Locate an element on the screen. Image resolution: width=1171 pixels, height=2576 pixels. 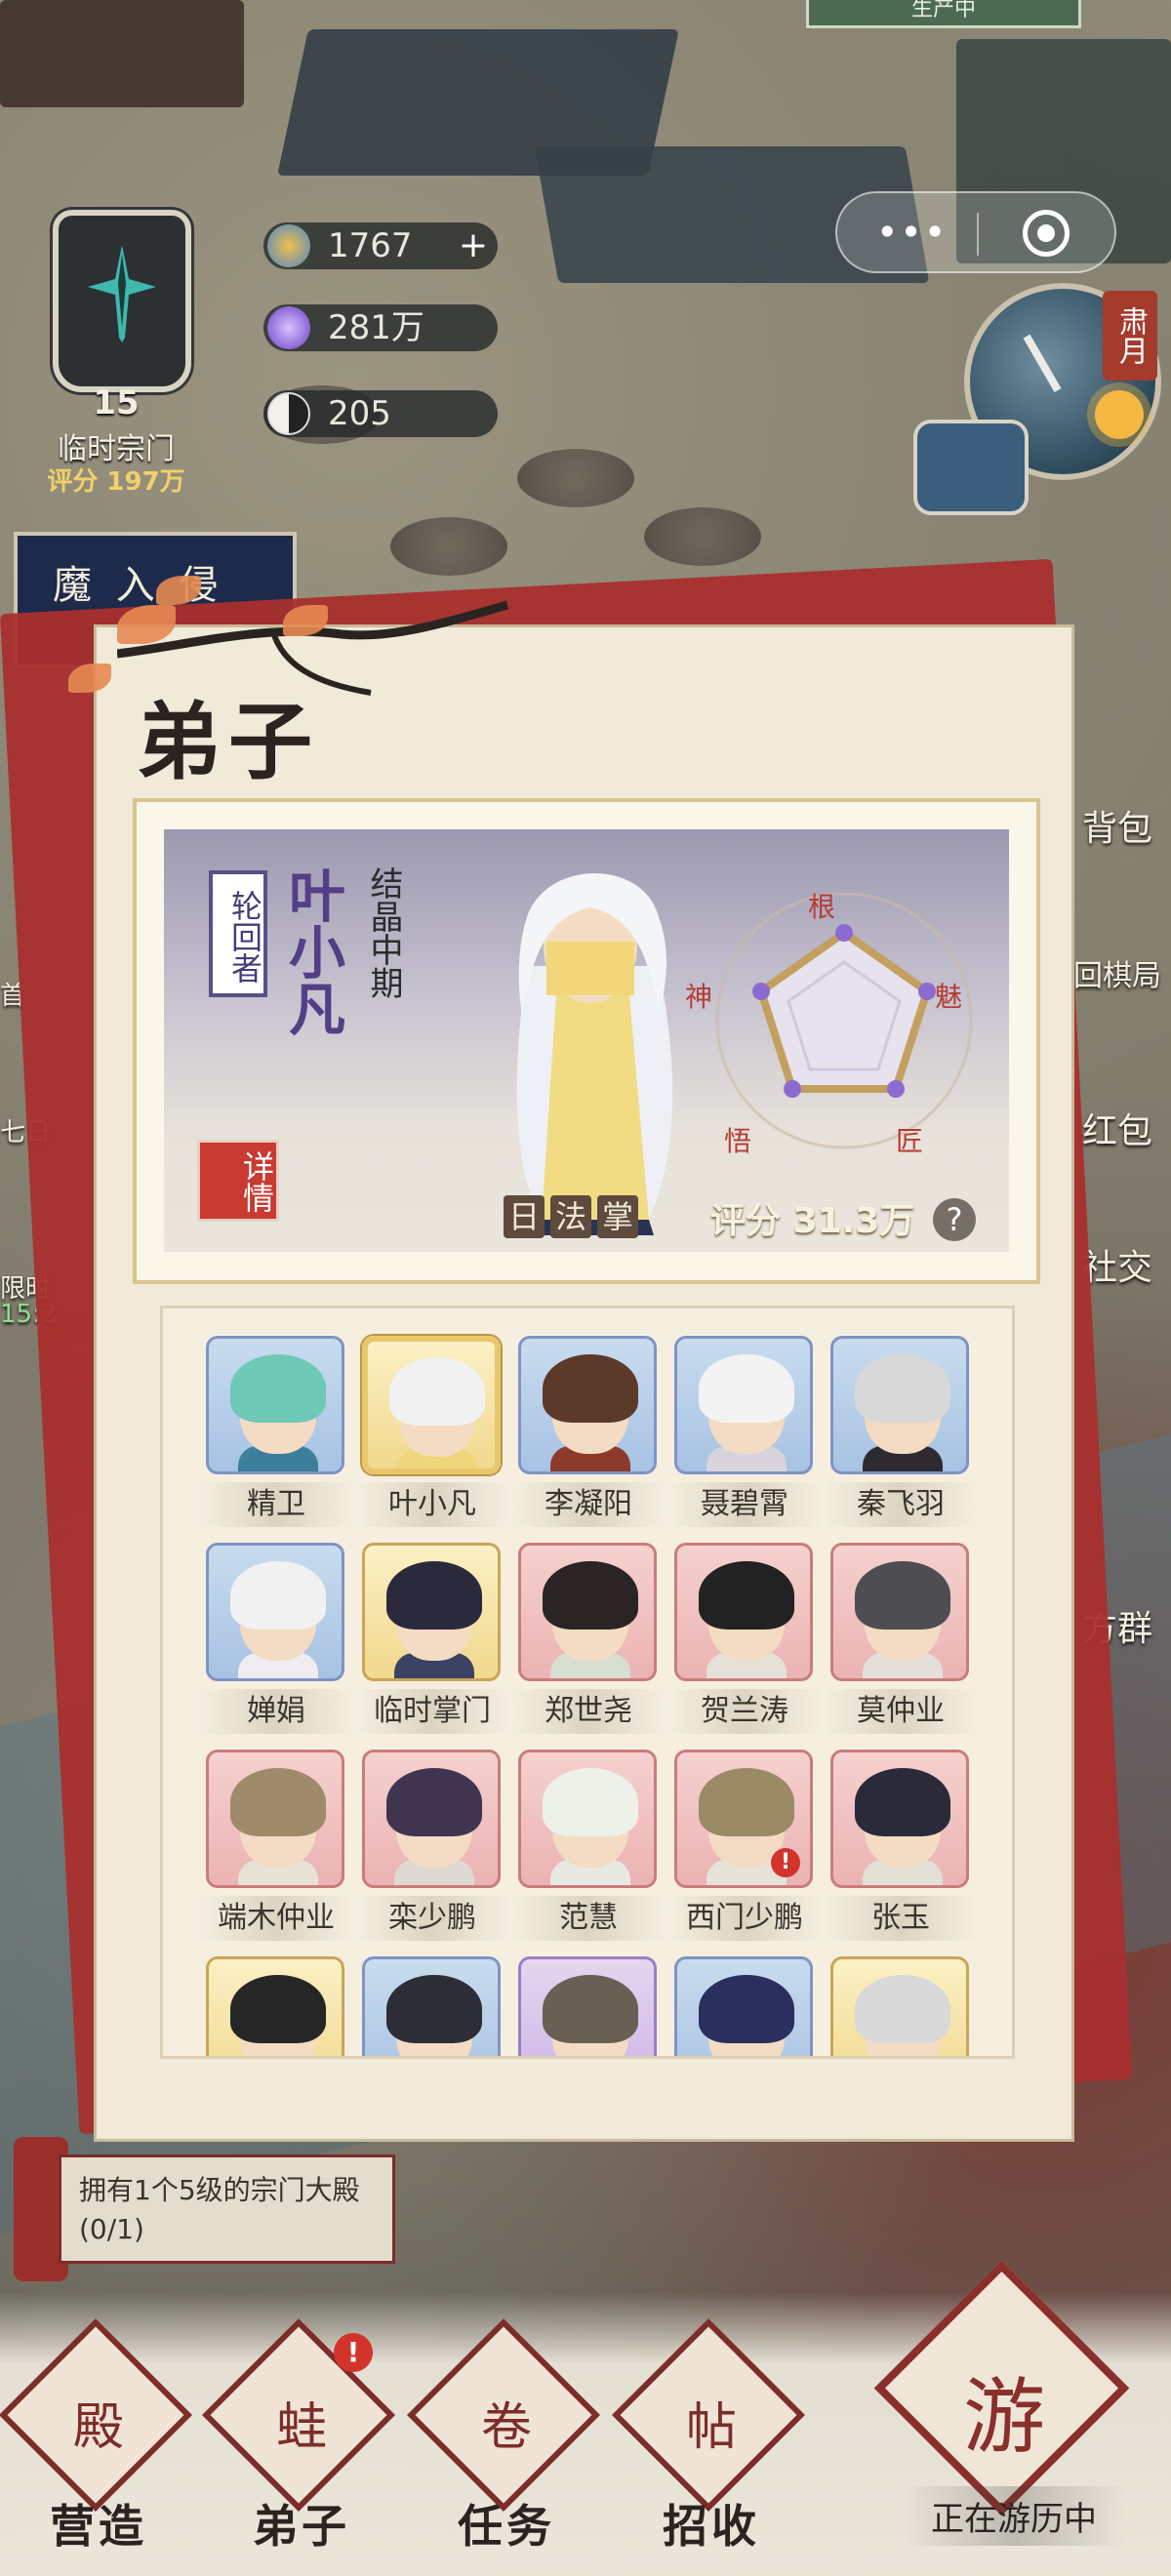
cultivation-realm: 结晶中期 is located at coordinates (383, 932).